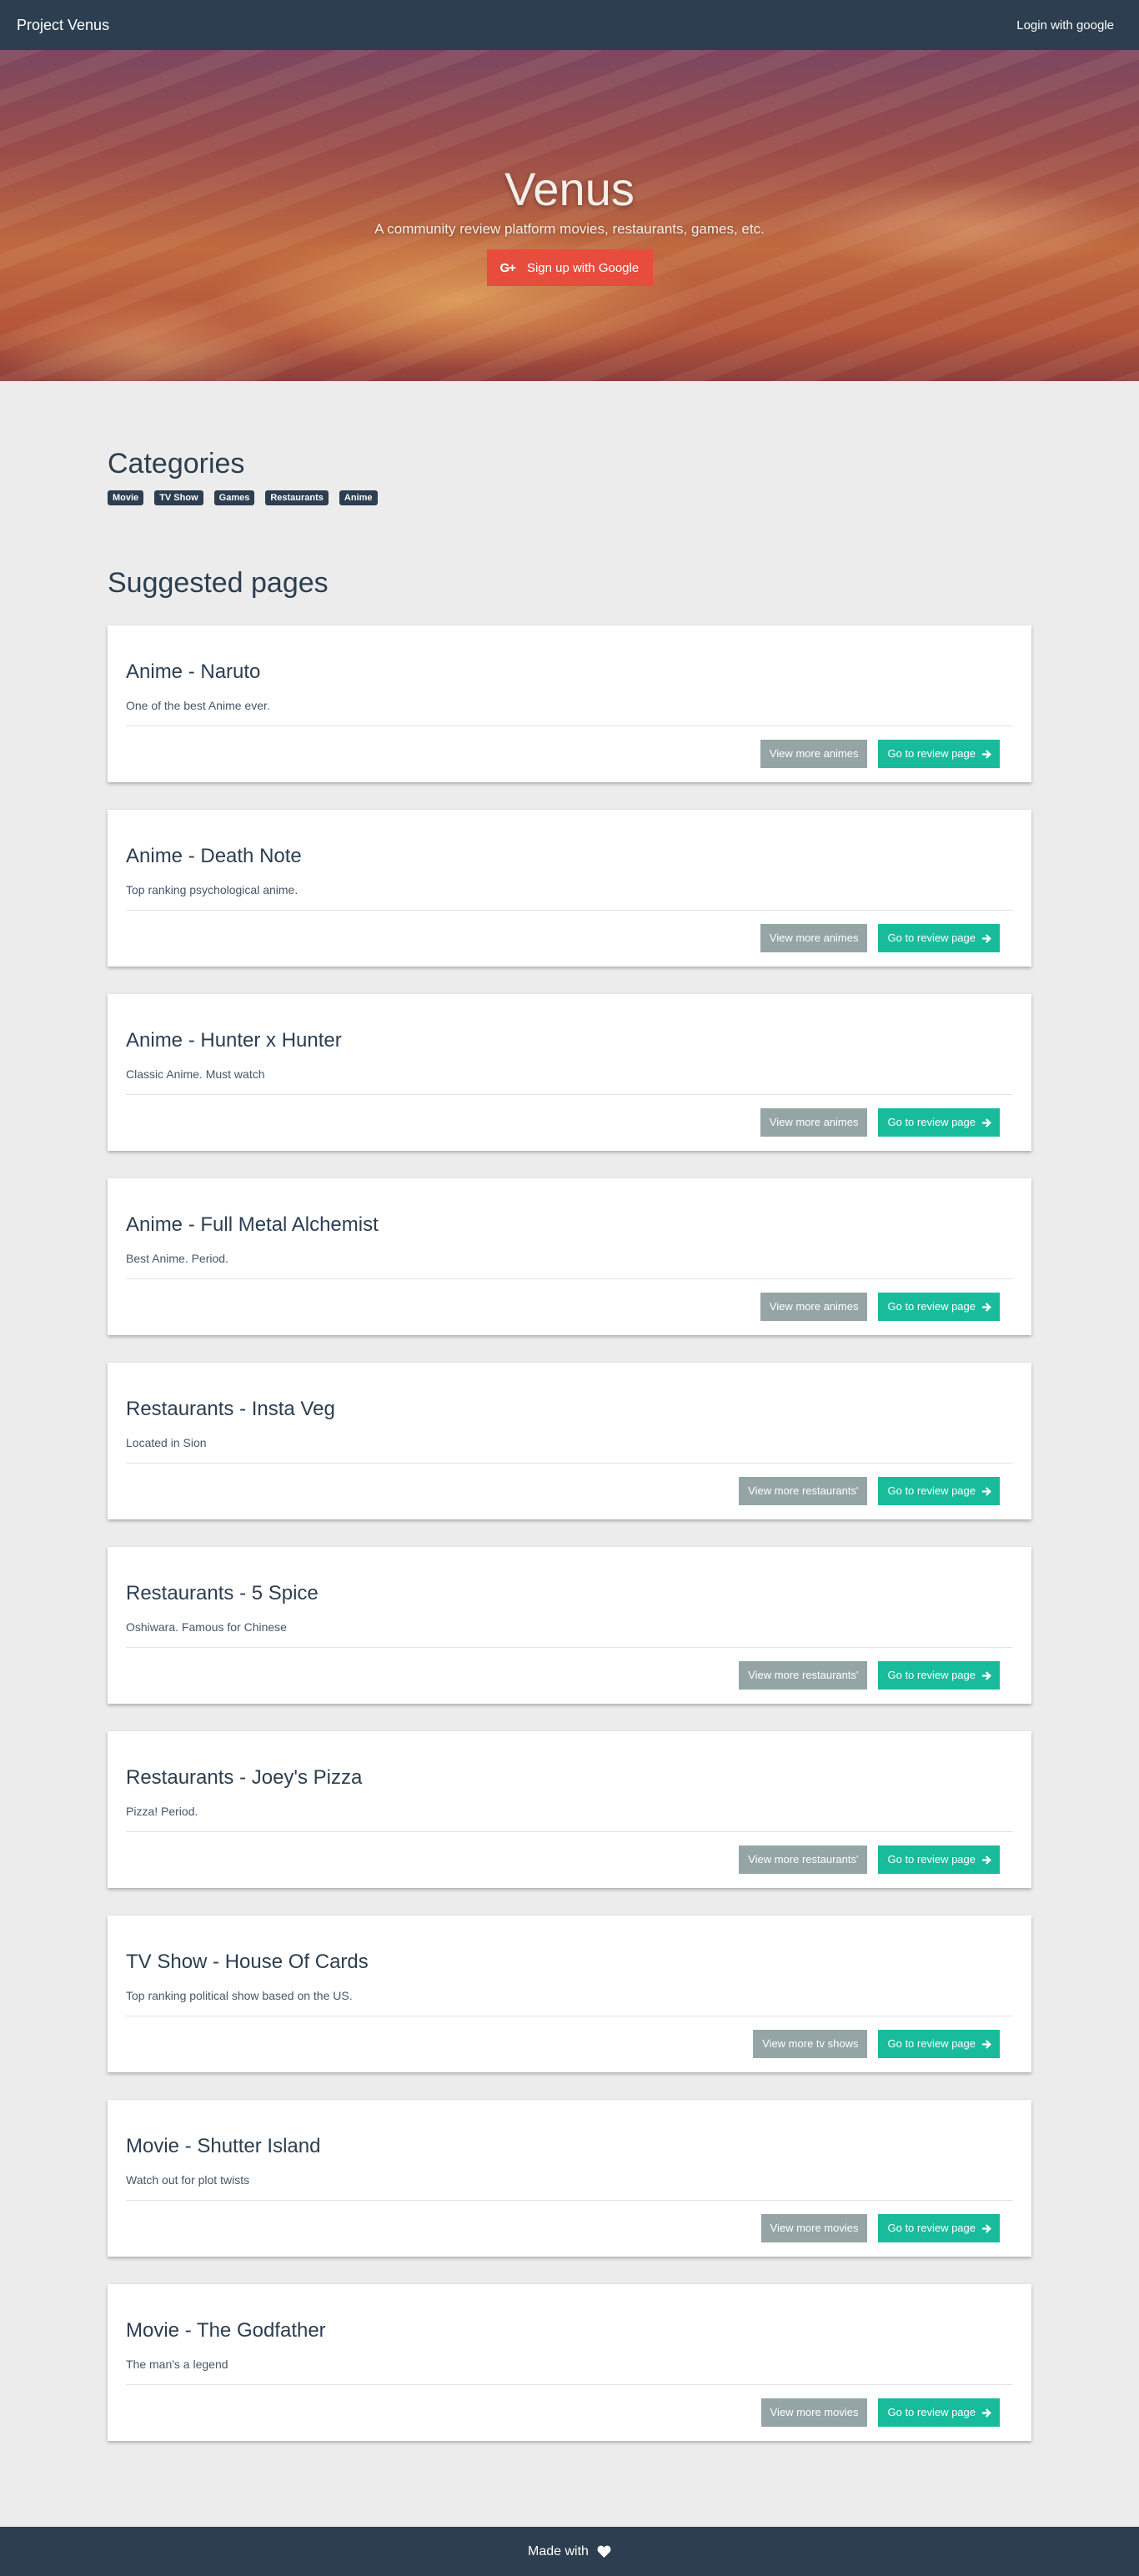 This screenshot has width=1139, height=2576. What do you see at coordinates (188, 2180) in the screenshot?
I see `card-description: Watch out for plot twists` at bounding box center [188, 2180].